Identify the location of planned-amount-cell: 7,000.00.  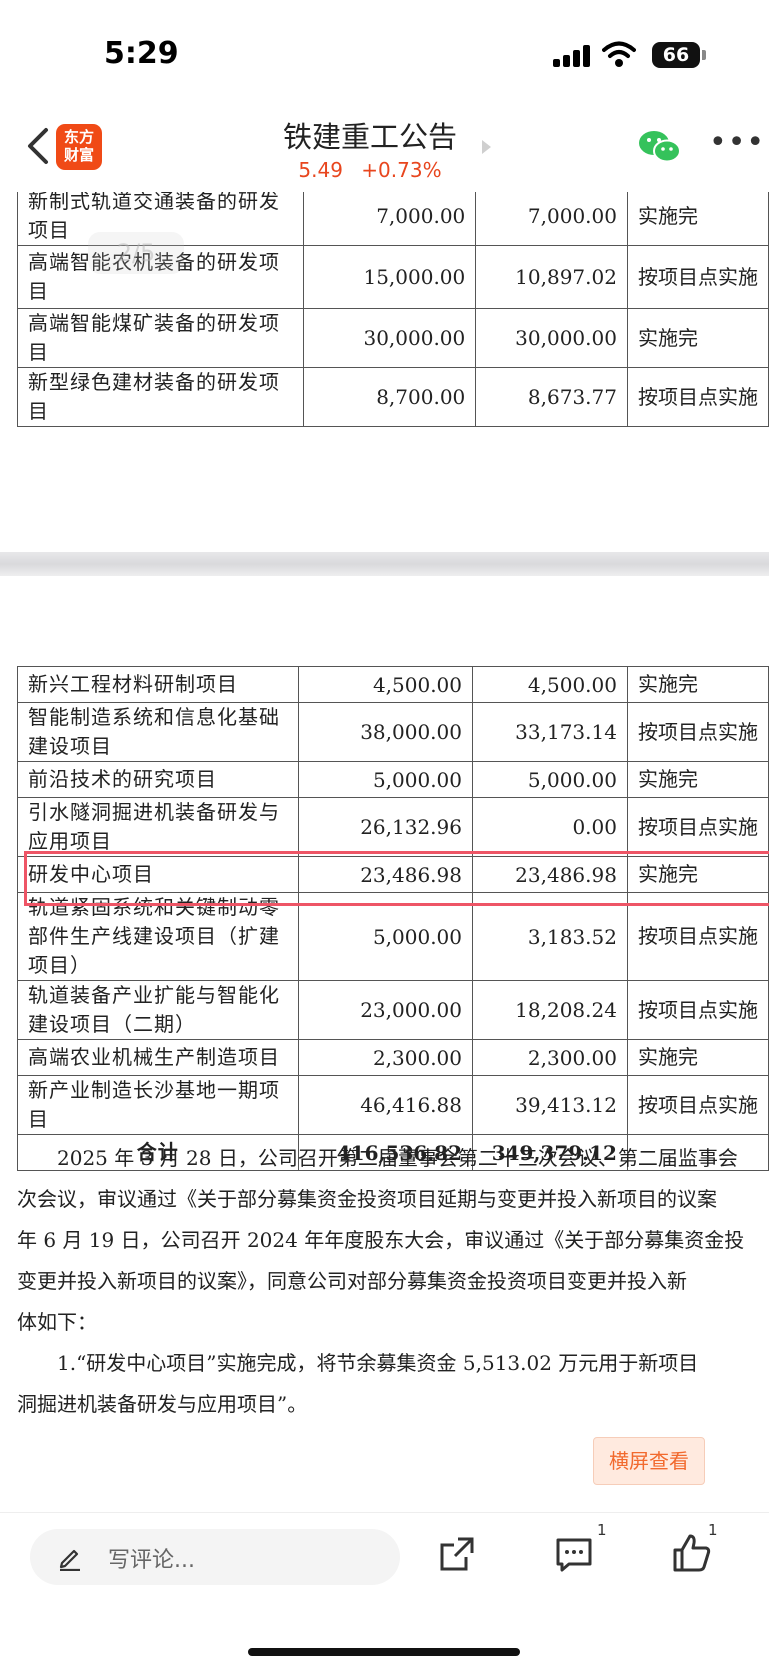
(390, 219).